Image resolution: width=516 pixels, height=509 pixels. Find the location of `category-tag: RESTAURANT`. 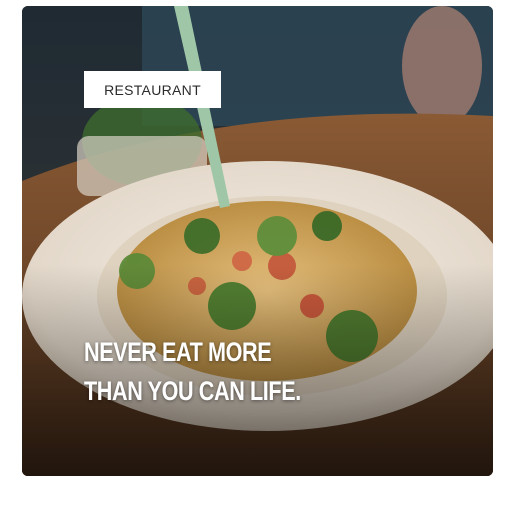

category-tag: RESTAURANT is located at coordinates (152, 89).